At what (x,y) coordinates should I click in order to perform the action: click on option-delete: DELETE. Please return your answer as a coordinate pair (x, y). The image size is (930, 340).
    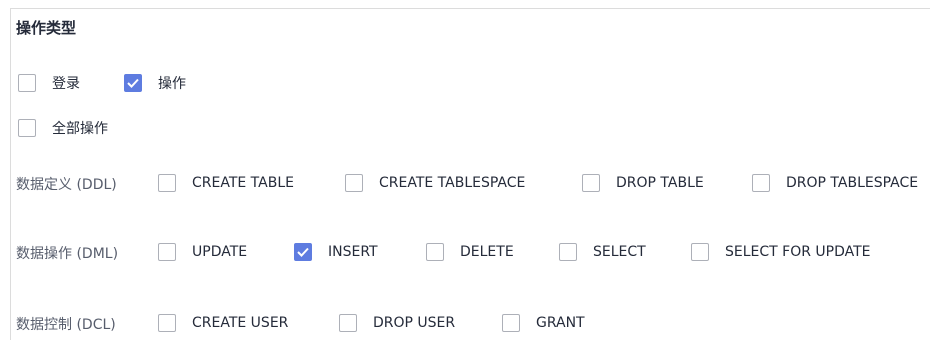
    Looking at the image, I should click on (470, 252).